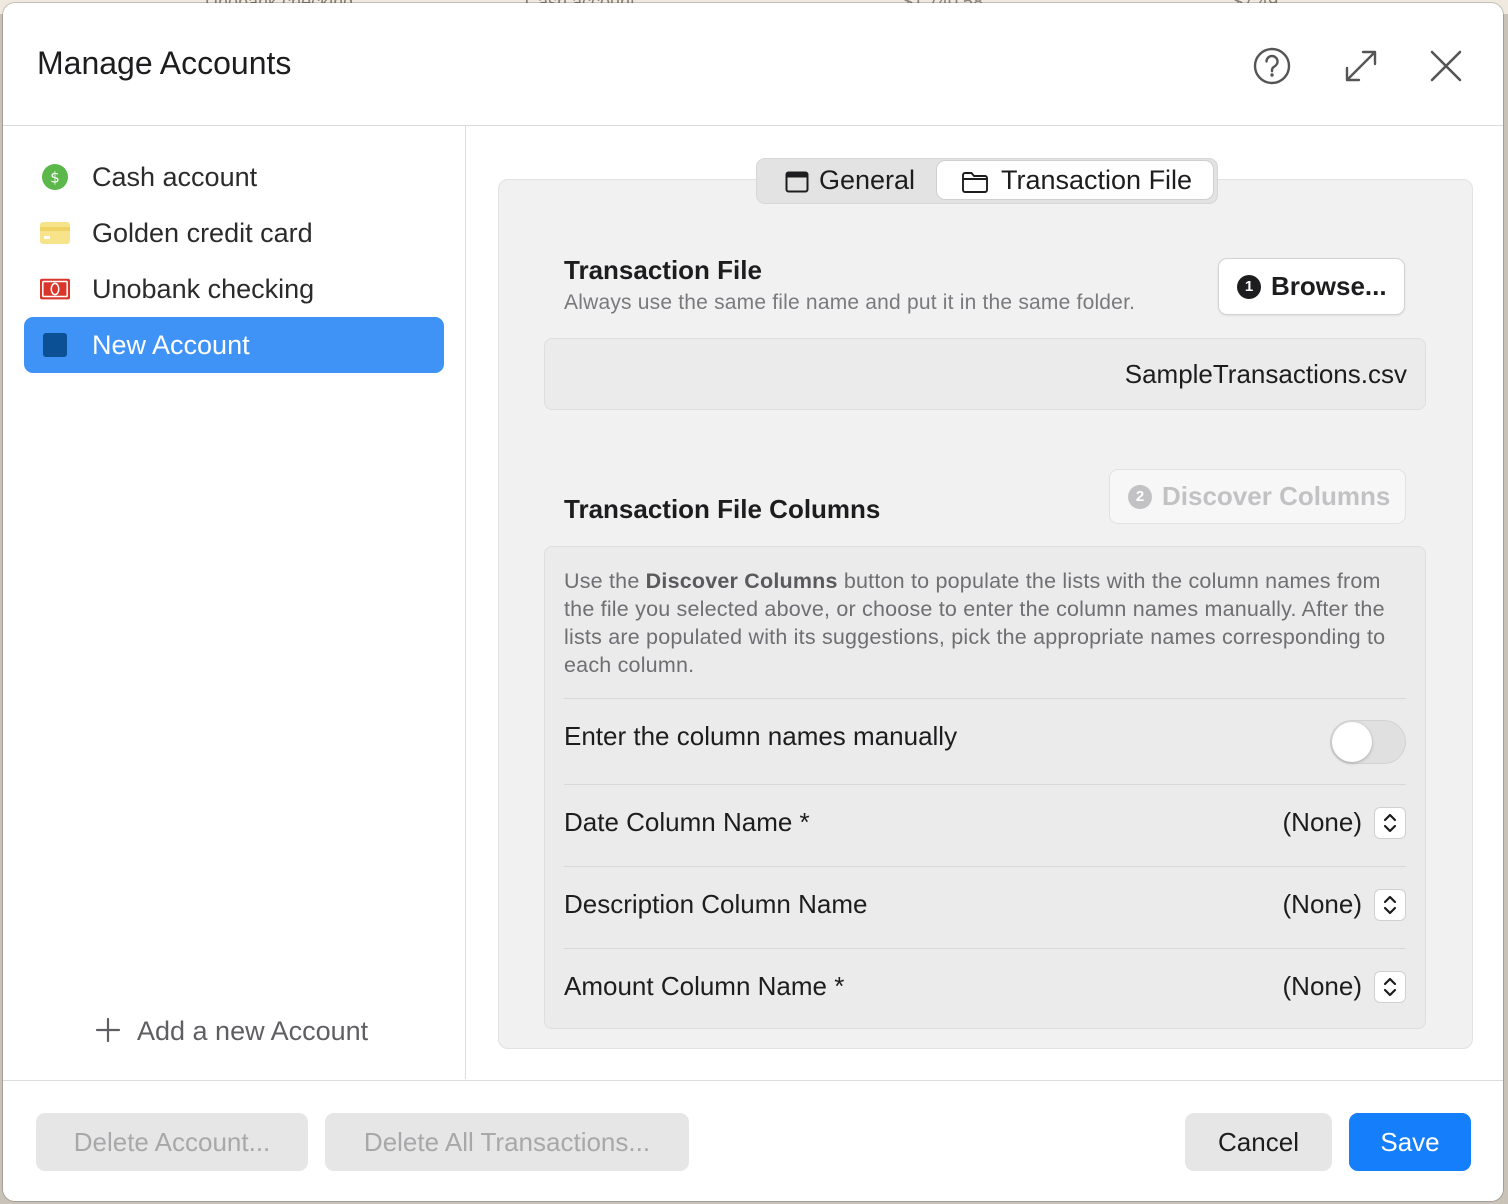 Image resolution: width=1508 pixels, height=1204 pixels. I want to click on expand-icon, so click(1361, 66).